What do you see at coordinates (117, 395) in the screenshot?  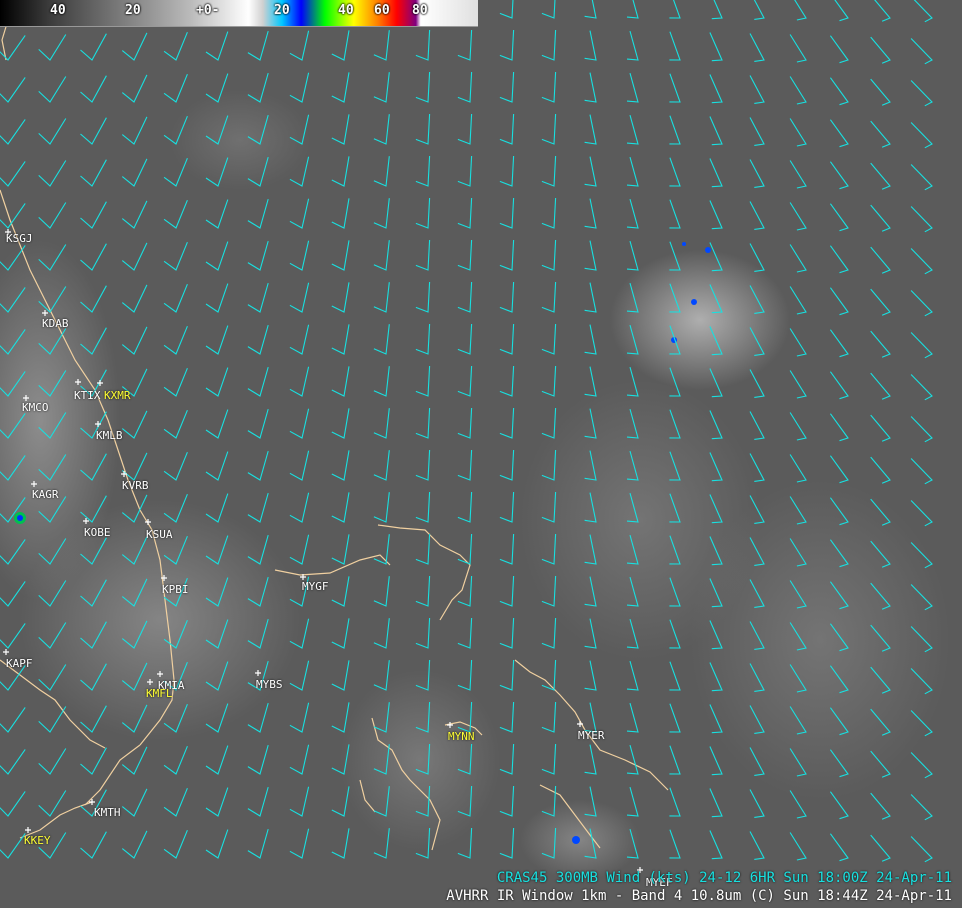 I see `station-label: KXMR` at bounding box center [117, 395].